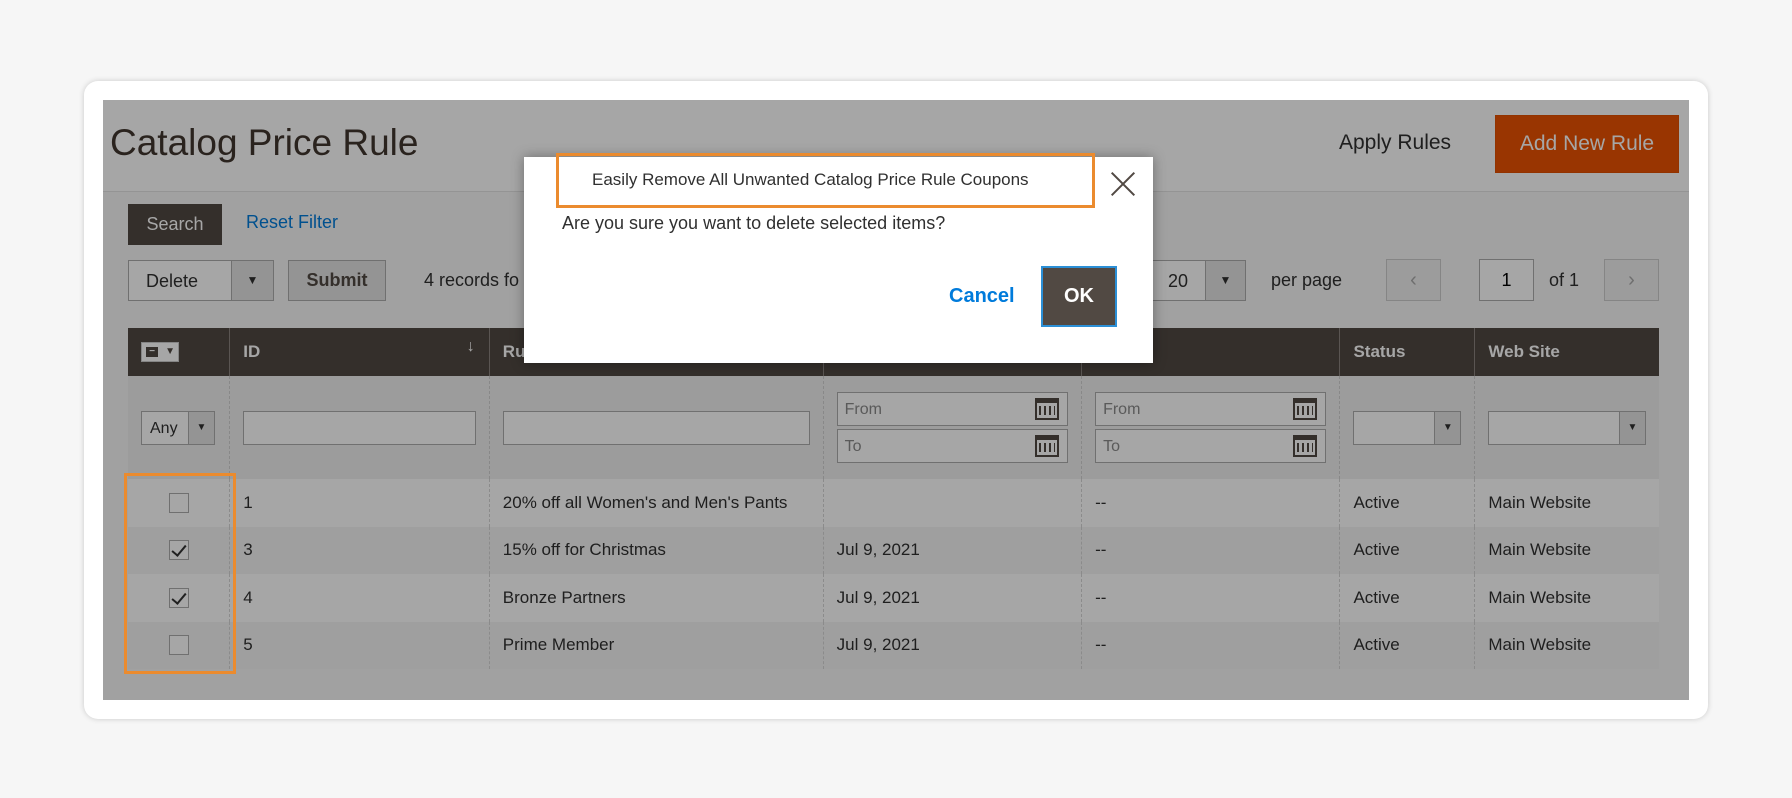  What do you see at coordinates (180, 573) in the screenshot?
I see `checkbox-highlight-box` at bounding box center [180, 573].